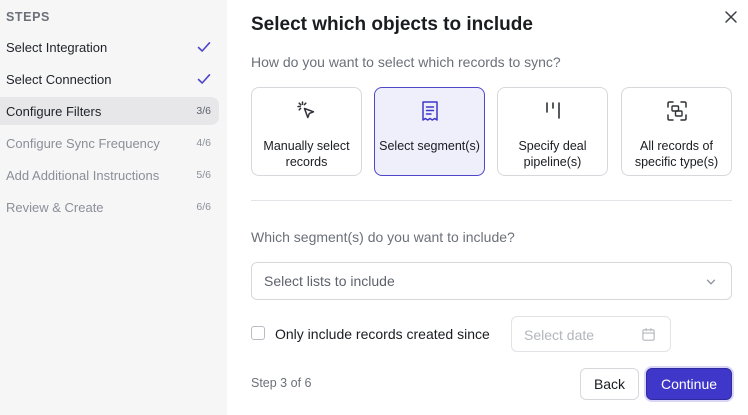  What do you see at coordinates (676, 111) in the screenshot?
I see `scan-objects-icon` at bounding box center [676, 111].